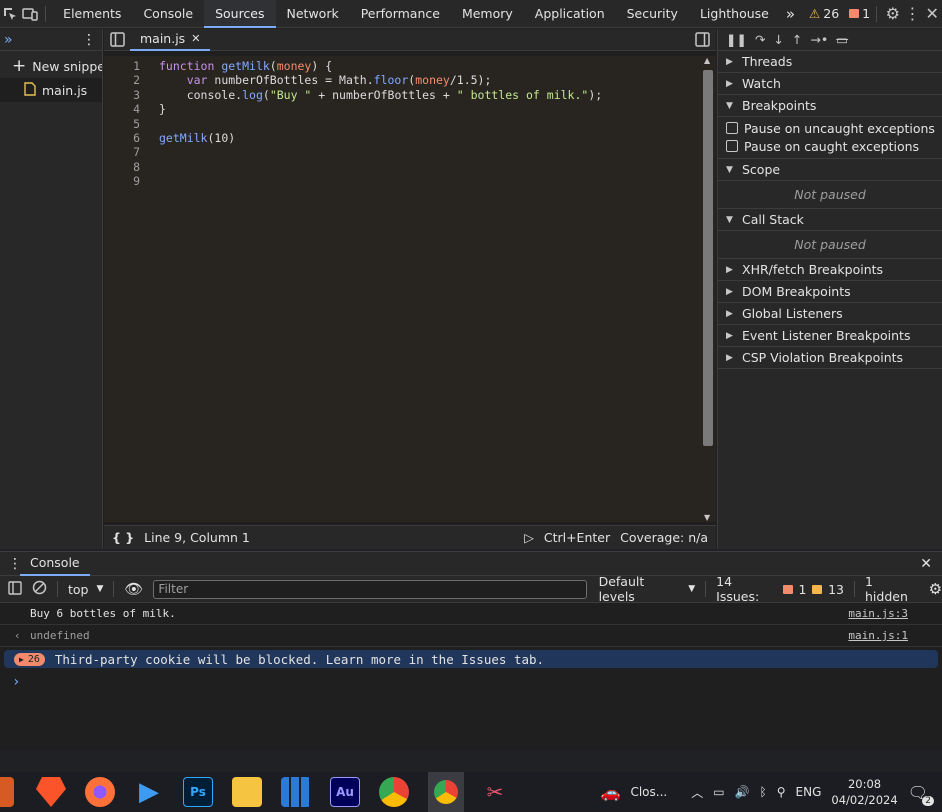 This screenshot has height=812, width=942. Describe the element at coordinates (124, 181) in the screenshot. I see `line-number: 9` at that location.